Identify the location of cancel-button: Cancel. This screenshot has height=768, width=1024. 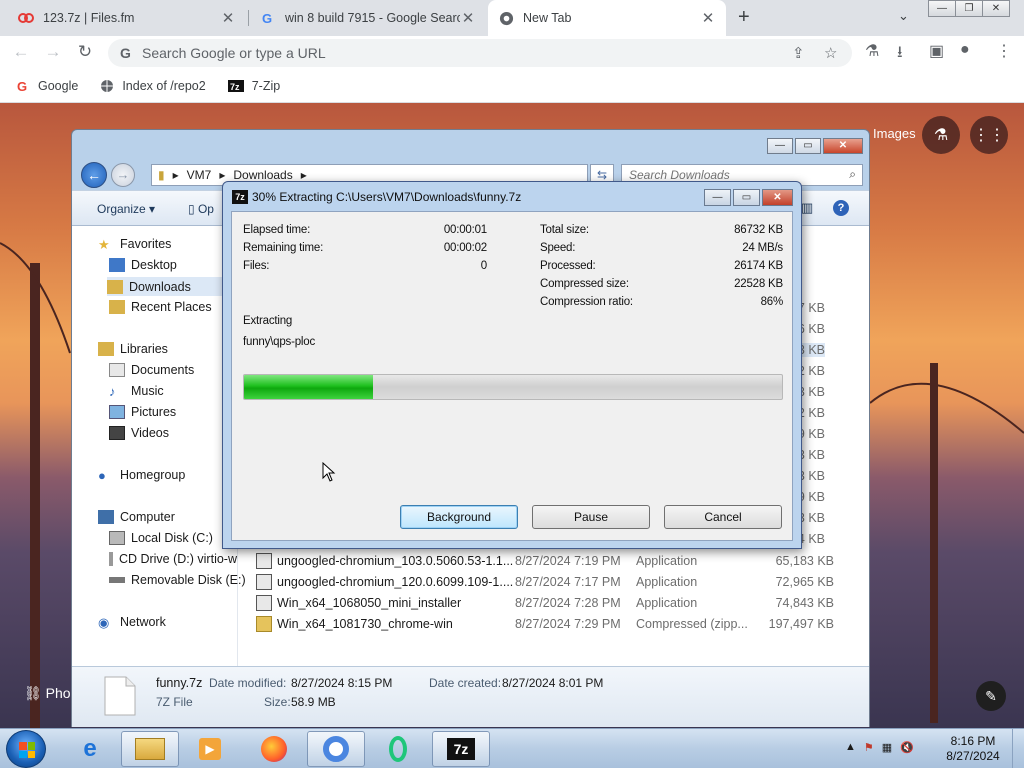
(723, 517).